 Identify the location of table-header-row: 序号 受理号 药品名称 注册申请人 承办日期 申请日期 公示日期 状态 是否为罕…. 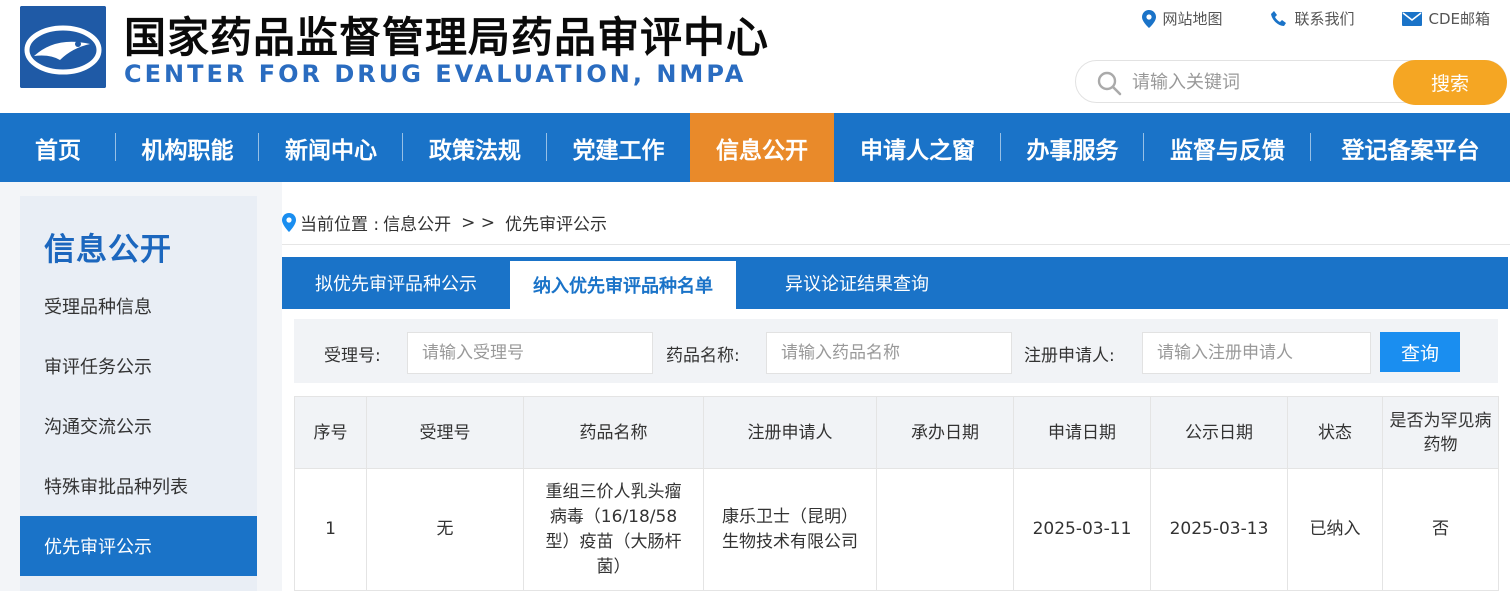
(896, 432).